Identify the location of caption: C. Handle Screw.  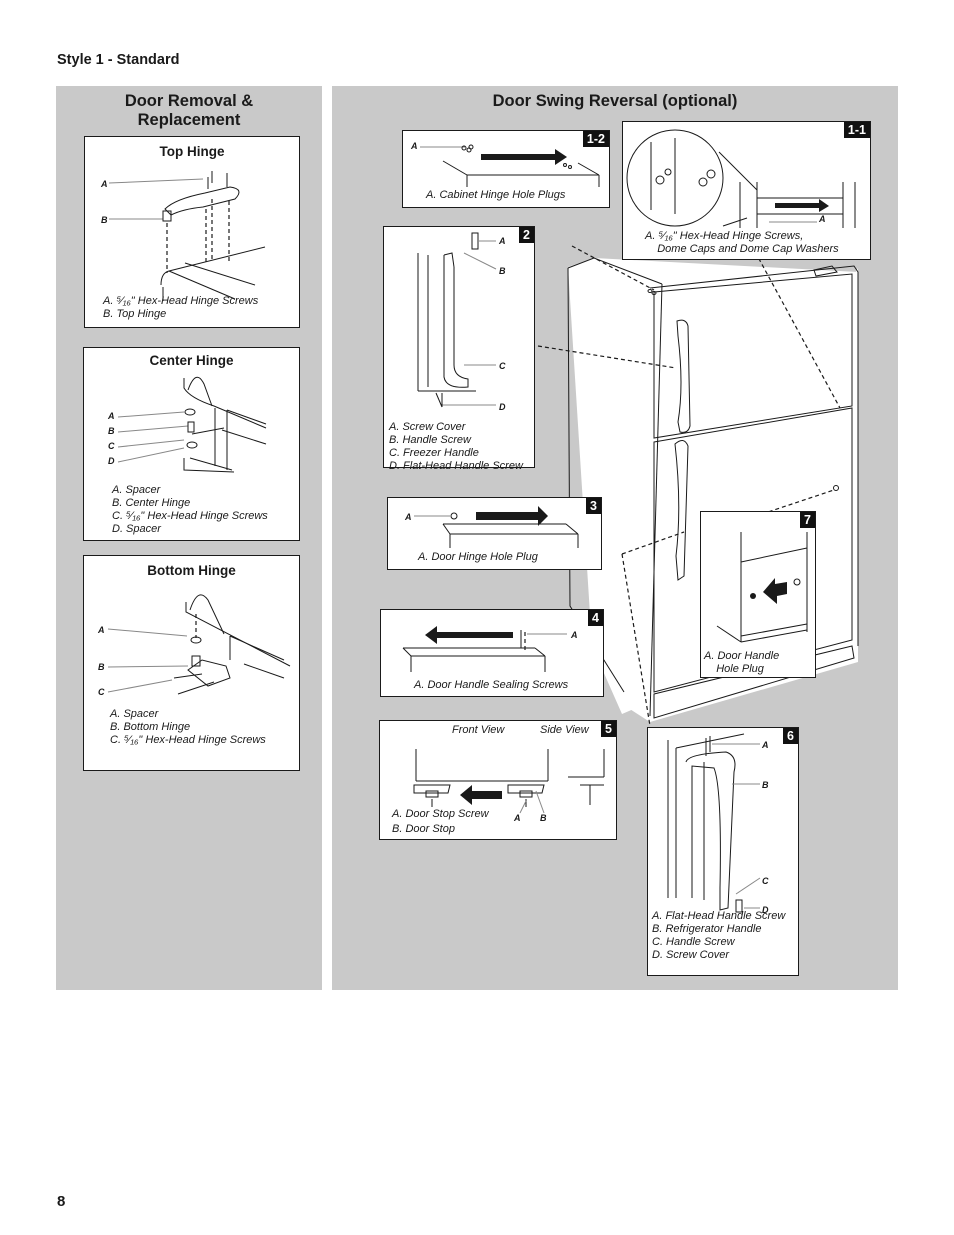
(693, 942).